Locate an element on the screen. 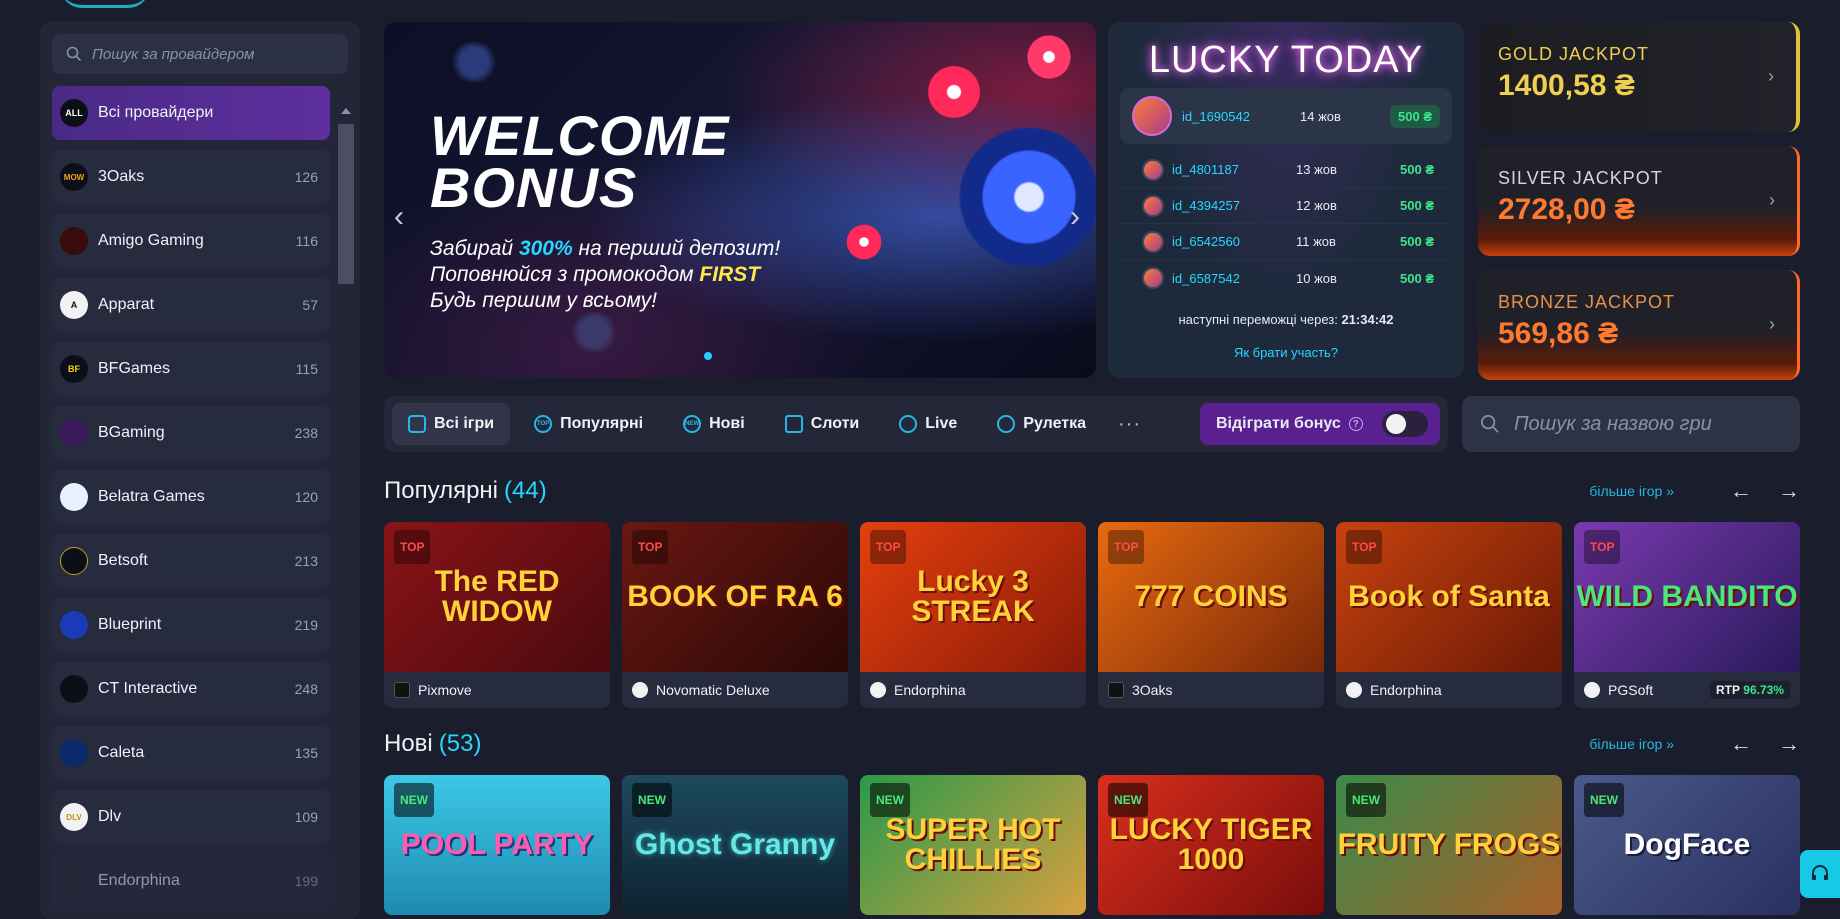 The height and width of the screenshot is (919, 1840). silver-jackpot-card: SILVER JACKPOT 2728,00 ₴ › is located at coordinates (1639, 201).